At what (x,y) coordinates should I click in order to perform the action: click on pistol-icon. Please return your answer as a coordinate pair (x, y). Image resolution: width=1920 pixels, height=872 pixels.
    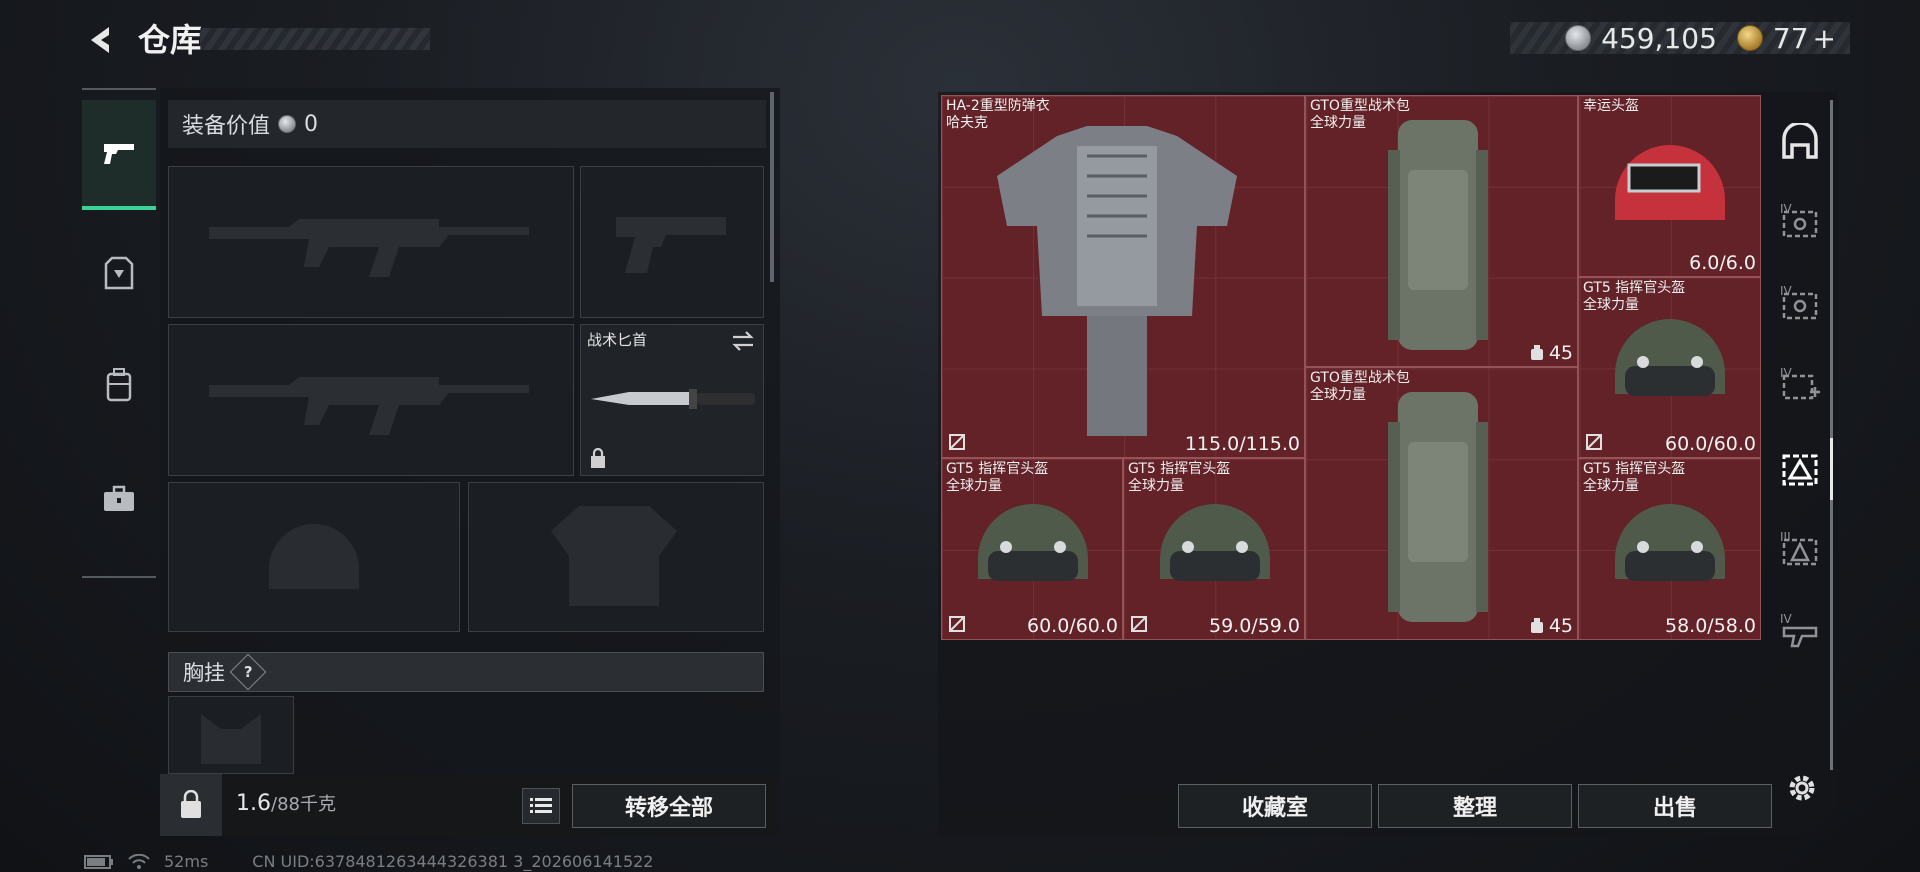
    Looking at the image, I should click on (119, 154).